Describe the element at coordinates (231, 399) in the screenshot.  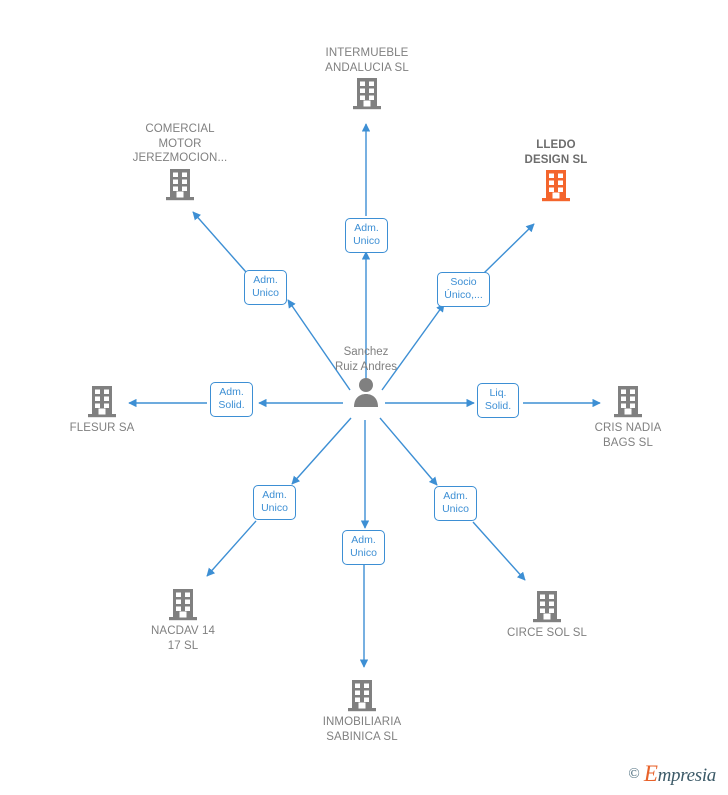
I see `relation-label-flesur: Adm. Solid.` at that location.